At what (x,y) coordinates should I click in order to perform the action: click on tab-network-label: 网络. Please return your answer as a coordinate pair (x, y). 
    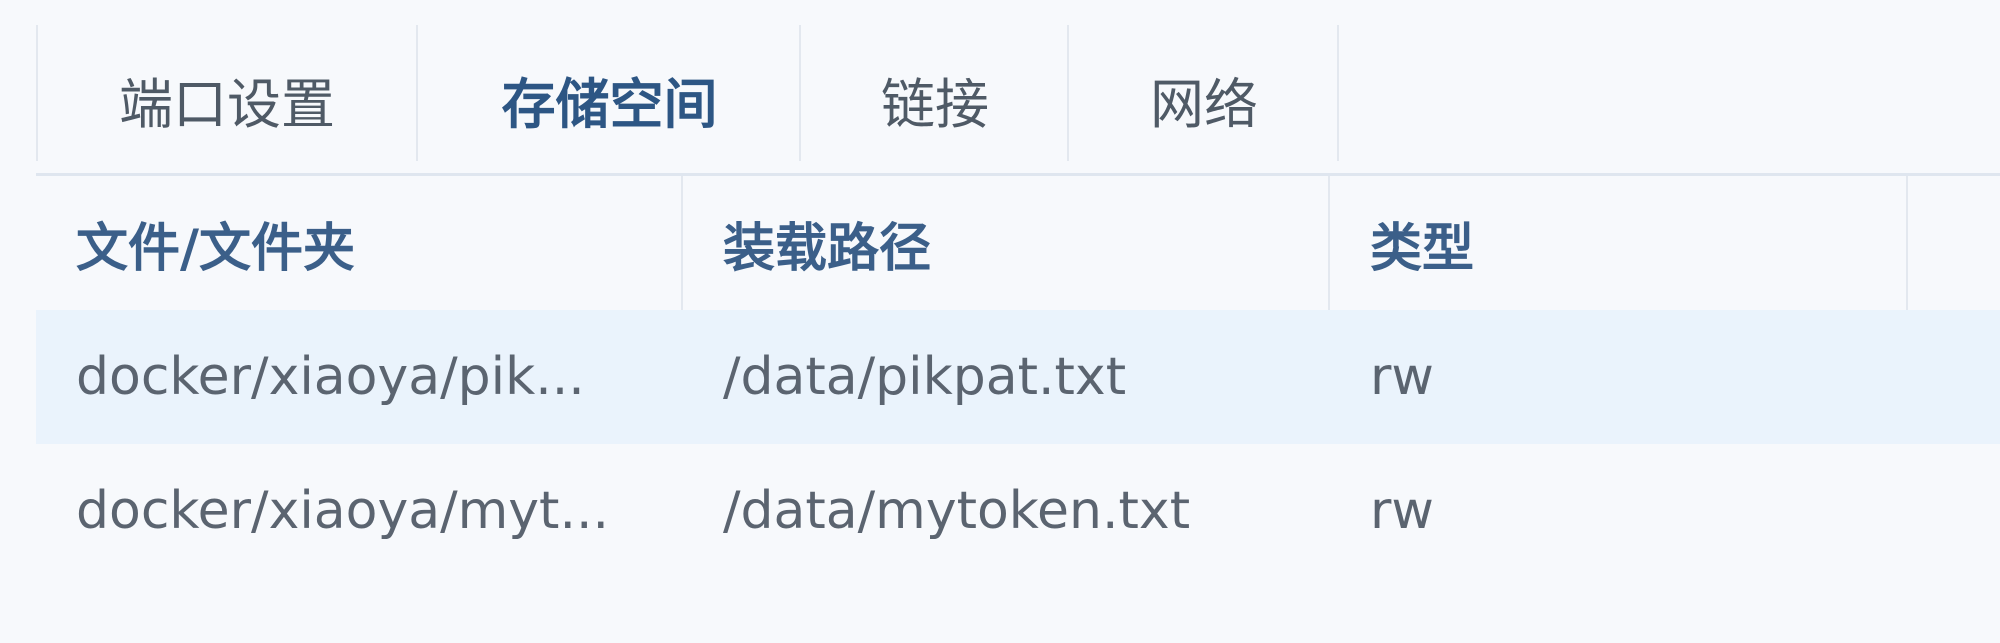
    Looking at the image, I should click on (1204, 104).